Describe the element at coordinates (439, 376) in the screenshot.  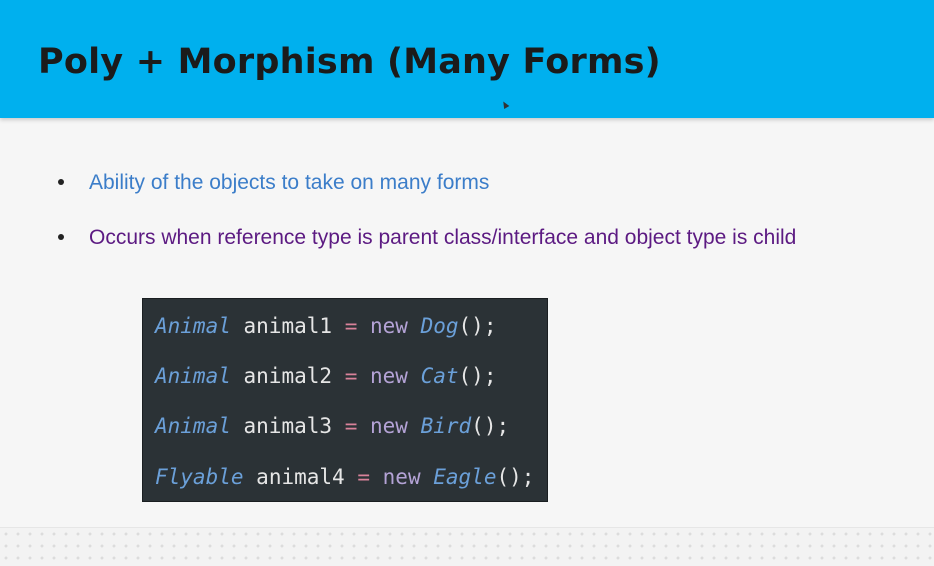
I see `code-class: Cat` at that location.